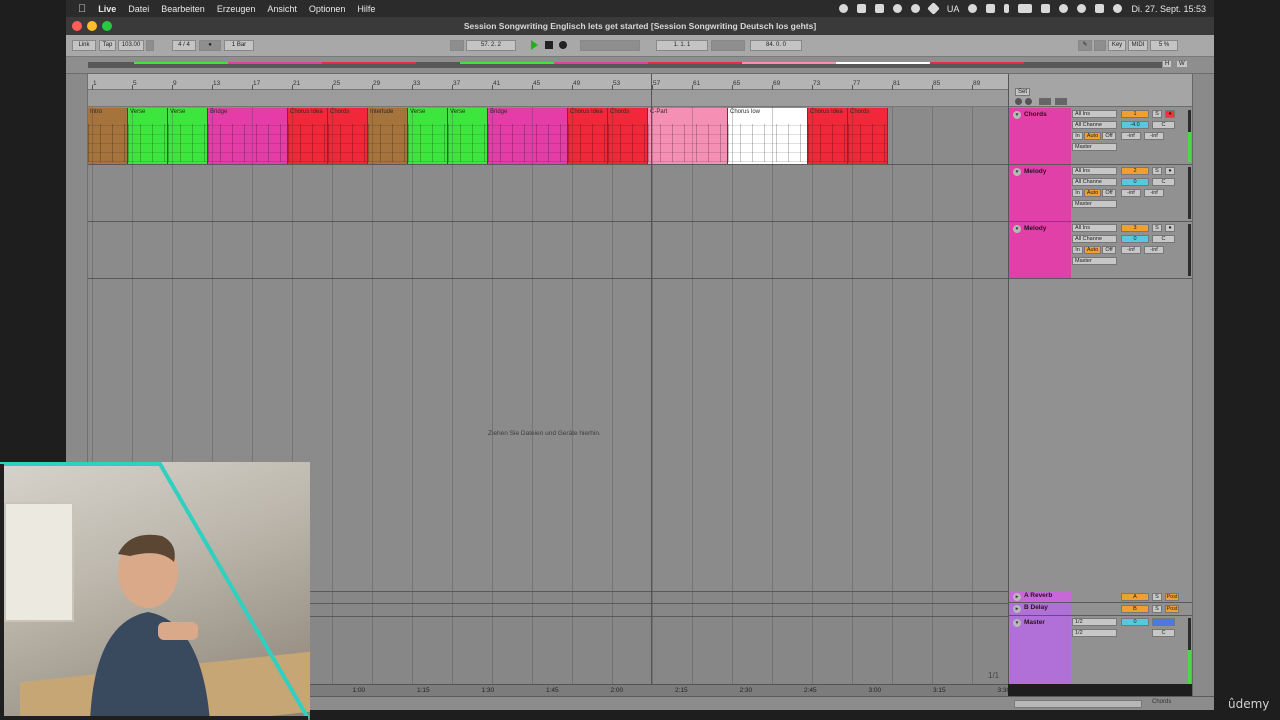 The width and height of the screenshot is (1280, 720). What do you see at coordinates (1135, 597) in the screenshot?
I see `return-activator: A` at bounding box center [1135, 597].